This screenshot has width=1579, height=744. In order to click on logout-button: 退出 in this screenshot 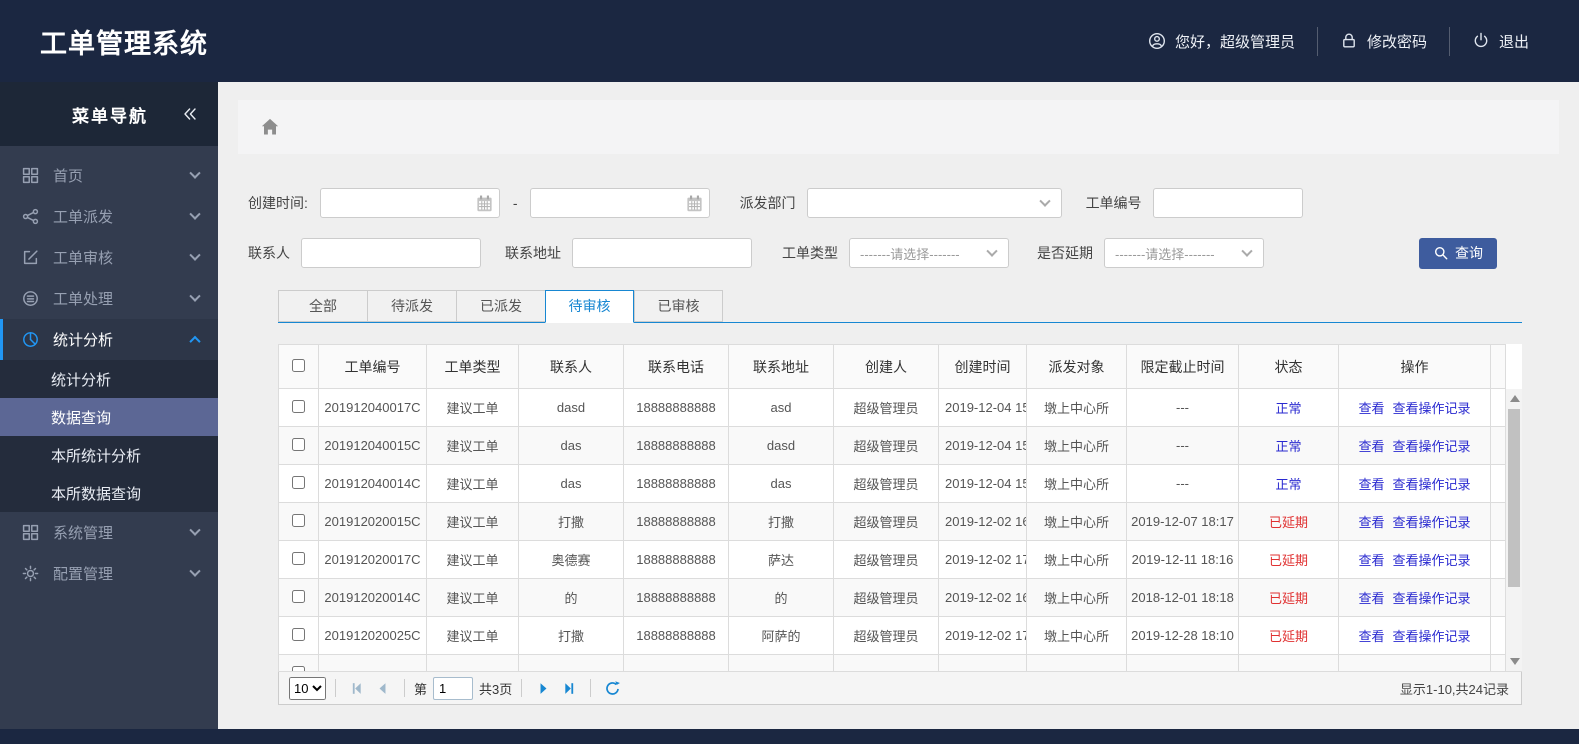, I will do `click(1499, 41)`.